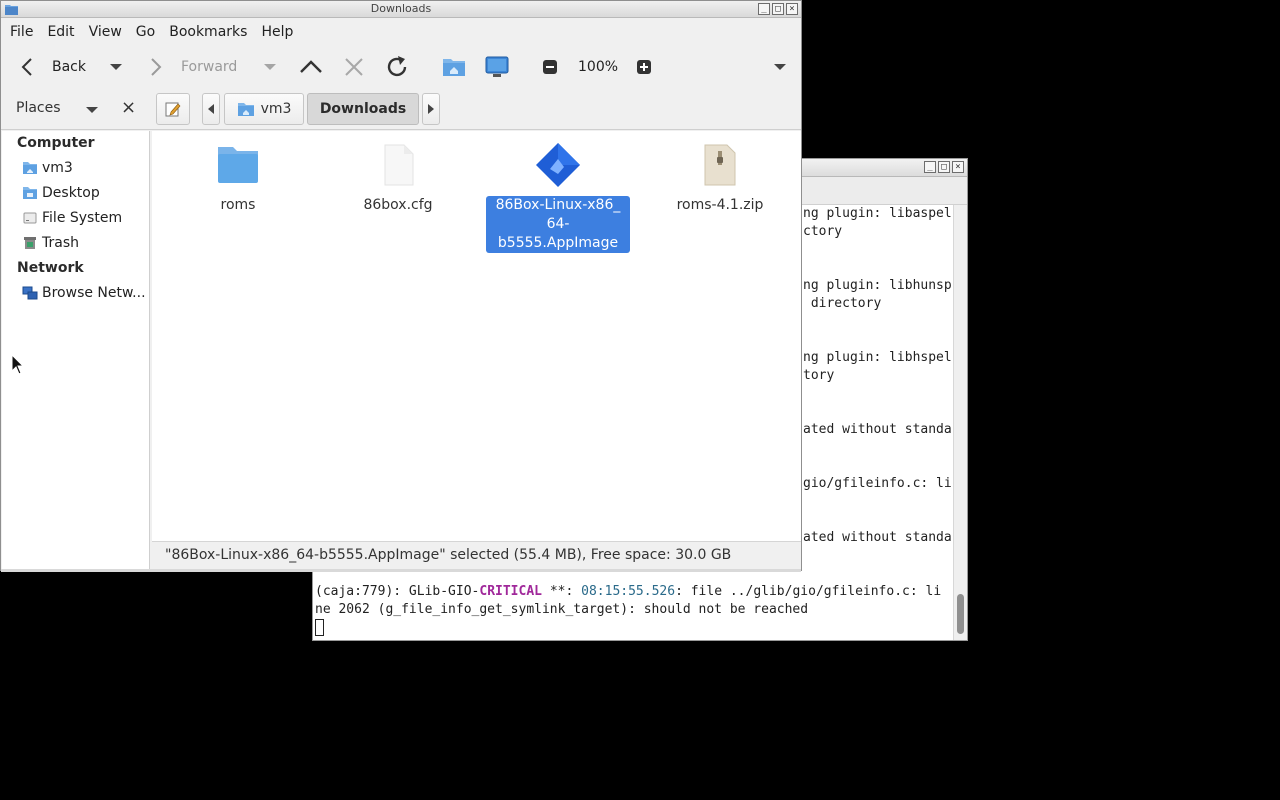  Describe the element at coordinates (238, 165) in the screenshot. I see `folder-icon` at that location.